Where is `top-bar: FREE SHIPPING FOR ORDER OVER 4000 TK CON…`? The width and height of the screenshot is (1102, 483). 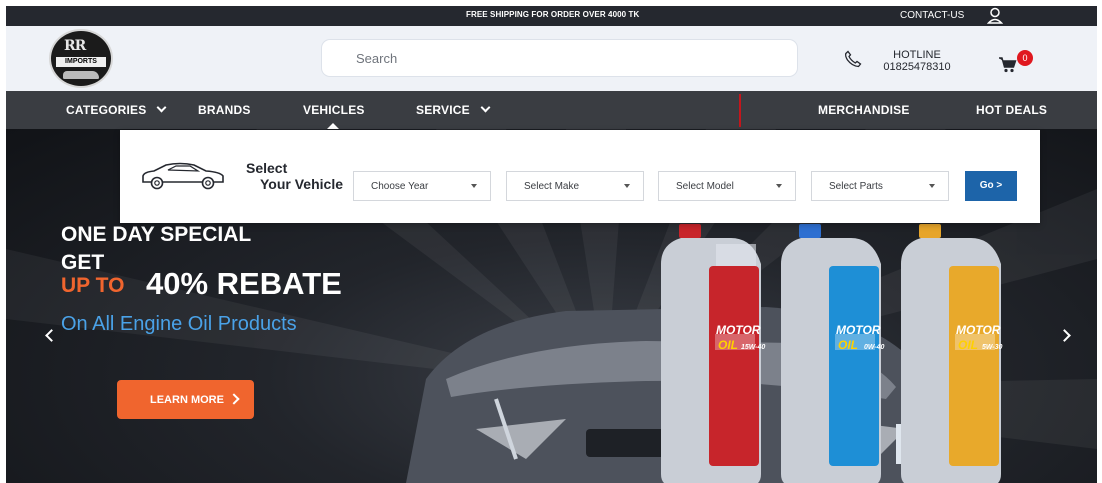
top-bar: FREE SHIPPING FOR ORDER OVER 4000 TK CON… is located at coordinates (551, 16).